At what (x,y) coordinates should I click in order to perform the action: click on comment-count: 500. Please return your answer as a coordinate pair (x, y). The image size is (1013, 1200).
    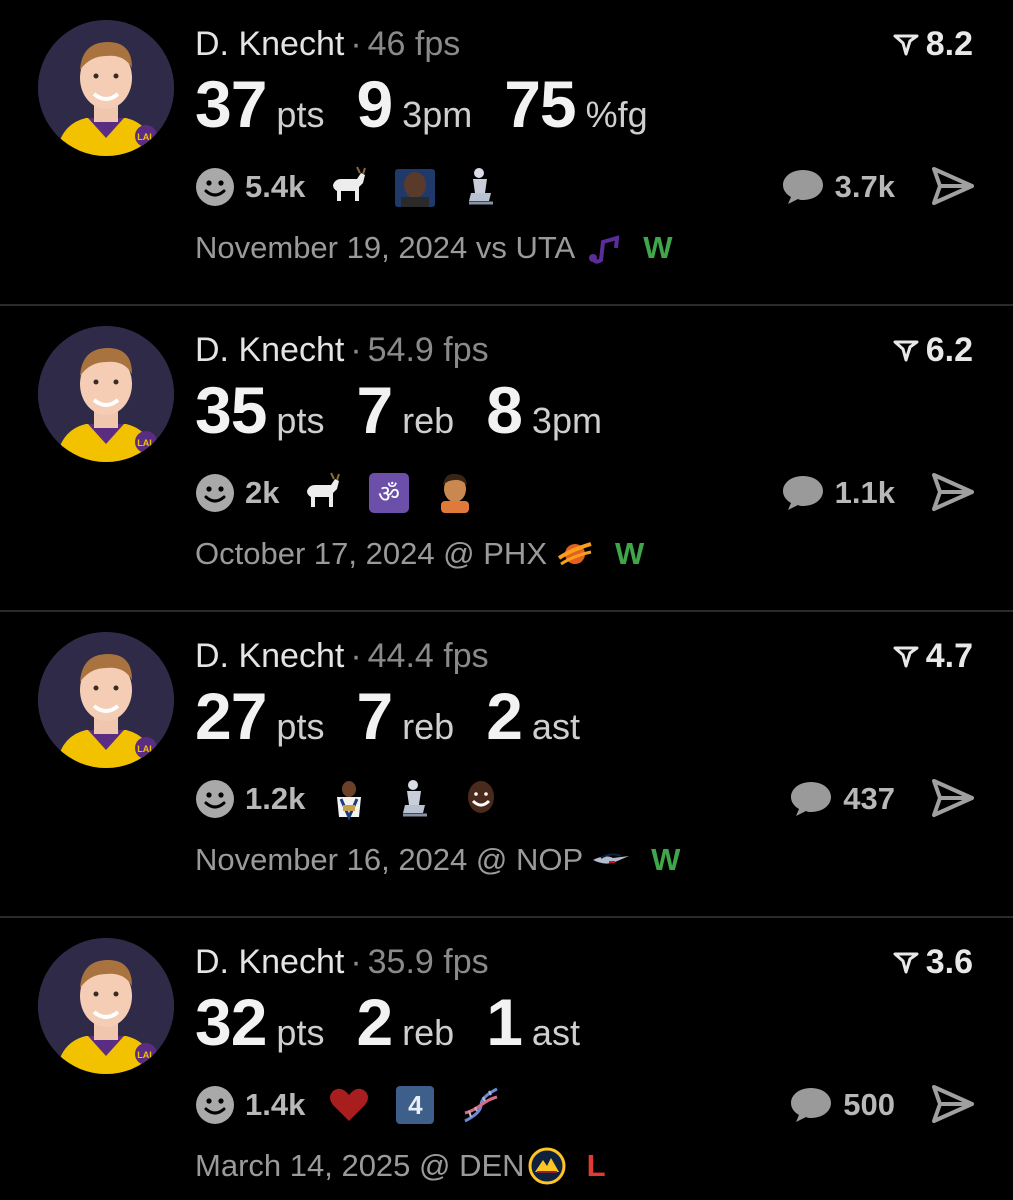
    Looking at the image, I should click on (869, 1104).